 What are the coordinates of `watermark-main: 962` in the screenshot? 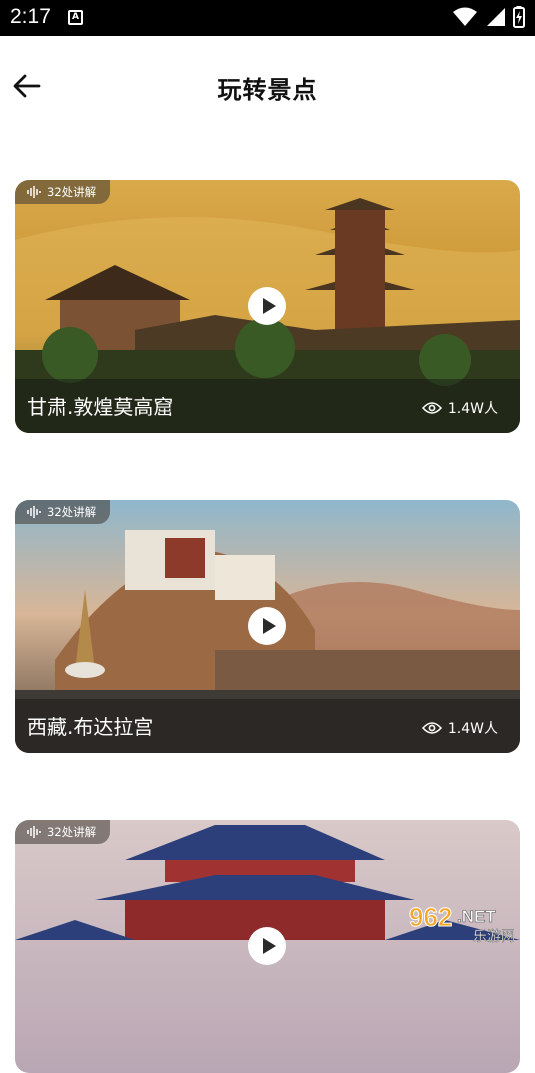 It's located at (430, 917).